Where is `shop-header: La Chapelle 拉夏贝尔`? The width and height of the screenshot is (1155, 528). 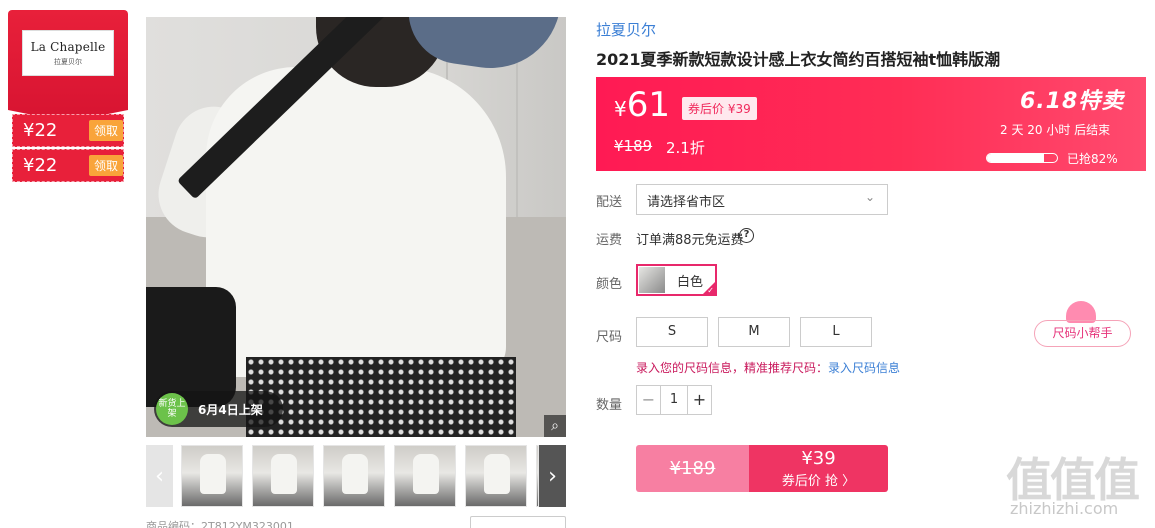
shop-header: La Chapelle 拉夏贝尔 is located at coordinates (68, 66).